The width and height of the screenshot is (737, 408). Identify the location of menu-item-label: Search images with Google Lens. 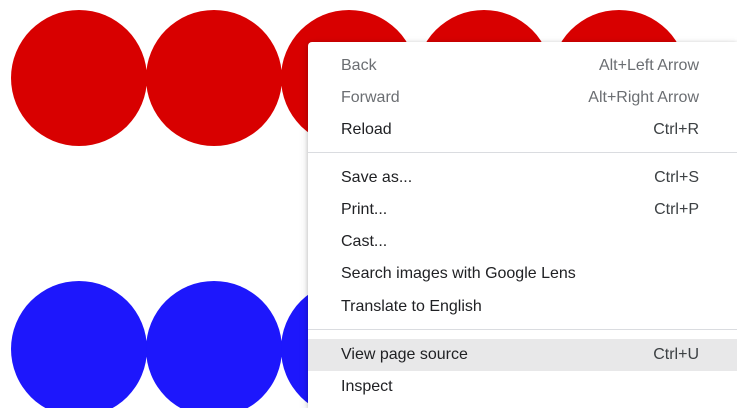
(458, 273).